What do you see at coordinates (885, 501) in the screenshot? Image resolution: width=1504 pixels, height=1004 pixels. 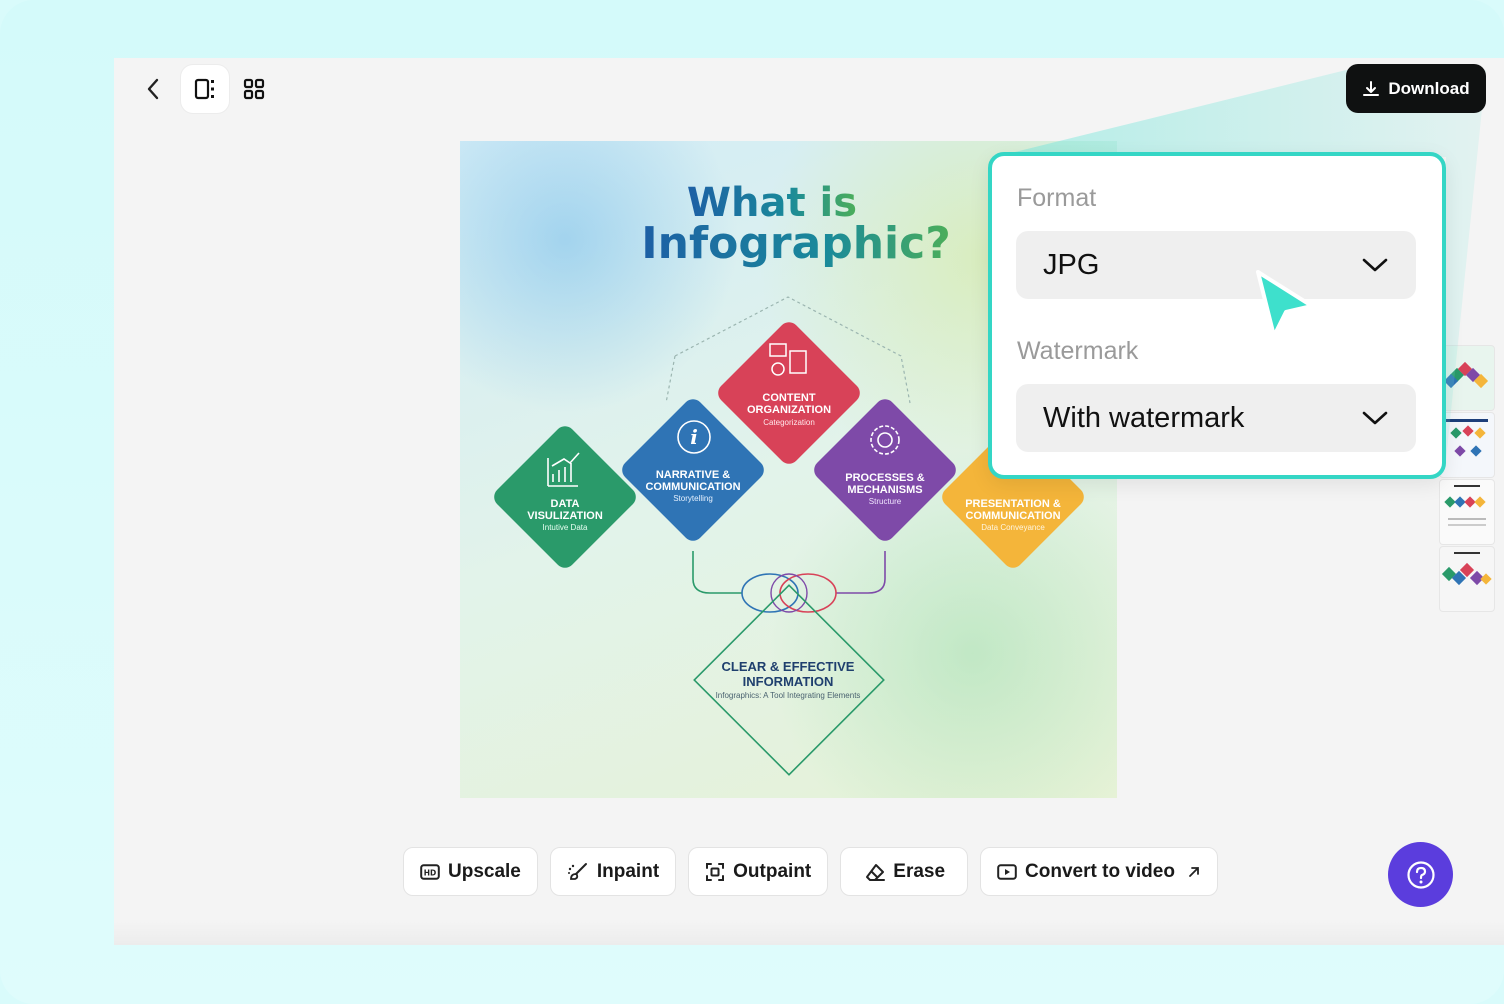 I see `svg-text: Structure` at bounding box center [885, 501].